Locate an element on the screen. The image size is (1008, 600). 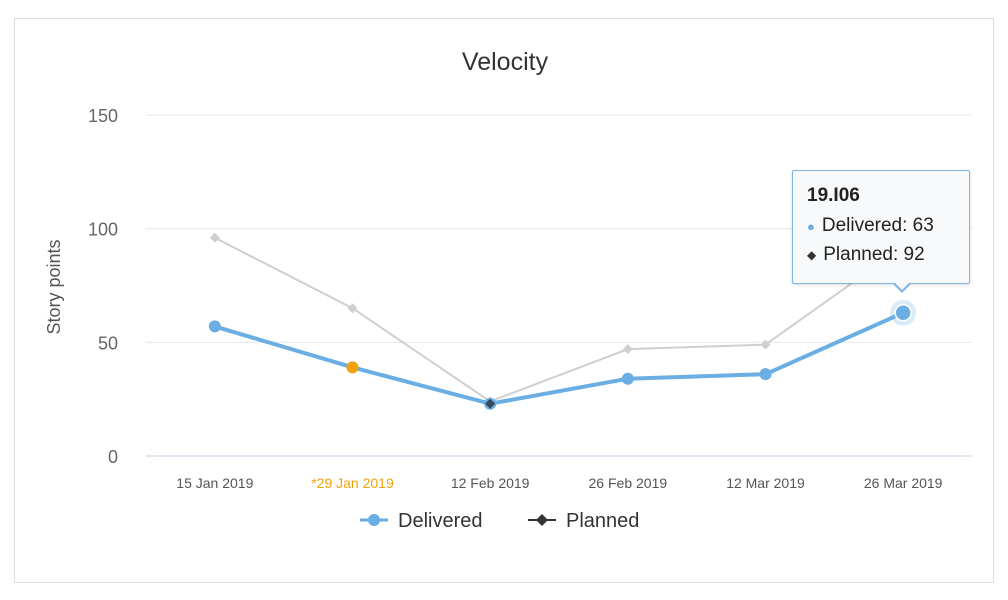
y-tick-label: 150 is located at coordinates (103, 116).